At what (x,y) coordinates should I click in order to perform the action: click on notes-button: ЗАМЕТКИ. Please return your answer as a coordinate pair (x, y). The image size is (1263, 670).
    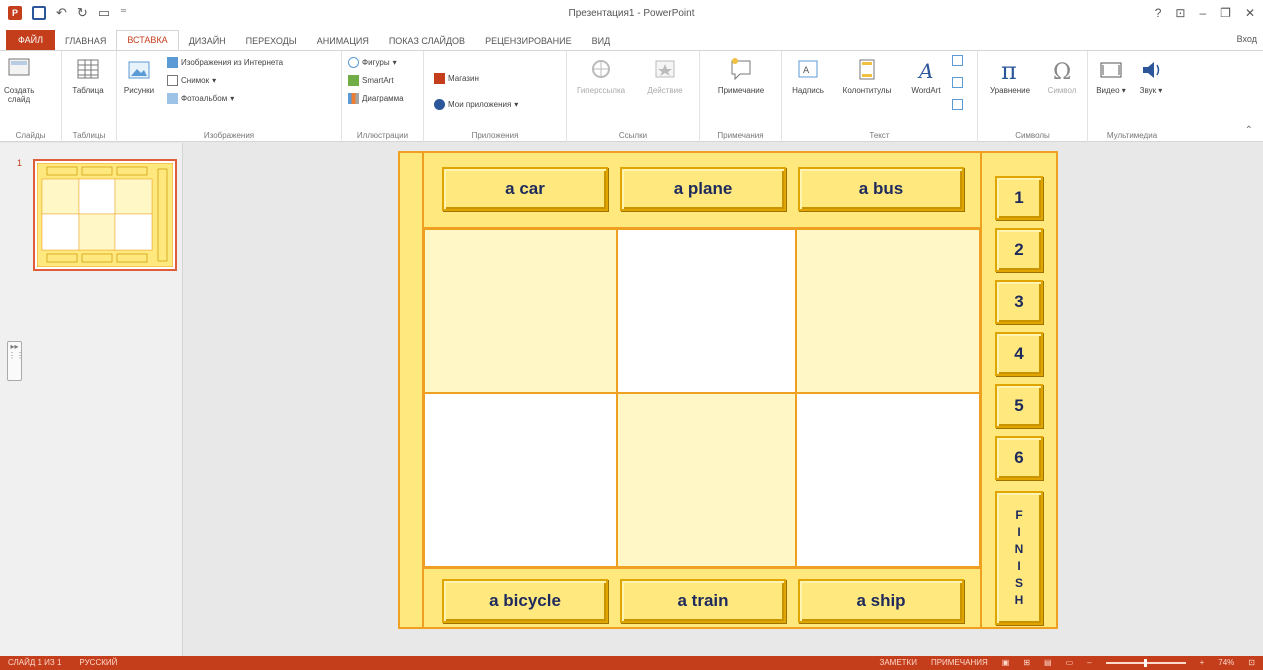
    Looking at the image, I should click on (897, 662).